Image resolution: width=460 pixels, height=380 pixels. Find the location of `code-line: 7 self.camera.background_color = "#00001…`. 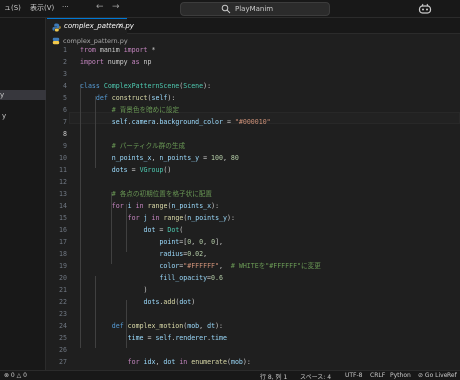

code-line: 7 self.camera.background_color = "#00001… is located at coordinates (253, 122).